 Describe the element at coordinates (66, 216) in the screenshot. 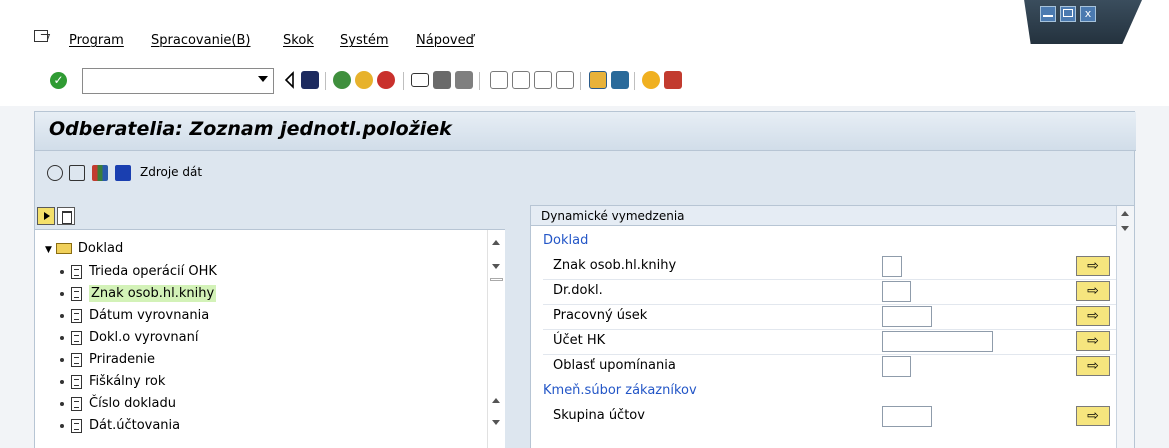

I see `trash-icon` at that location.